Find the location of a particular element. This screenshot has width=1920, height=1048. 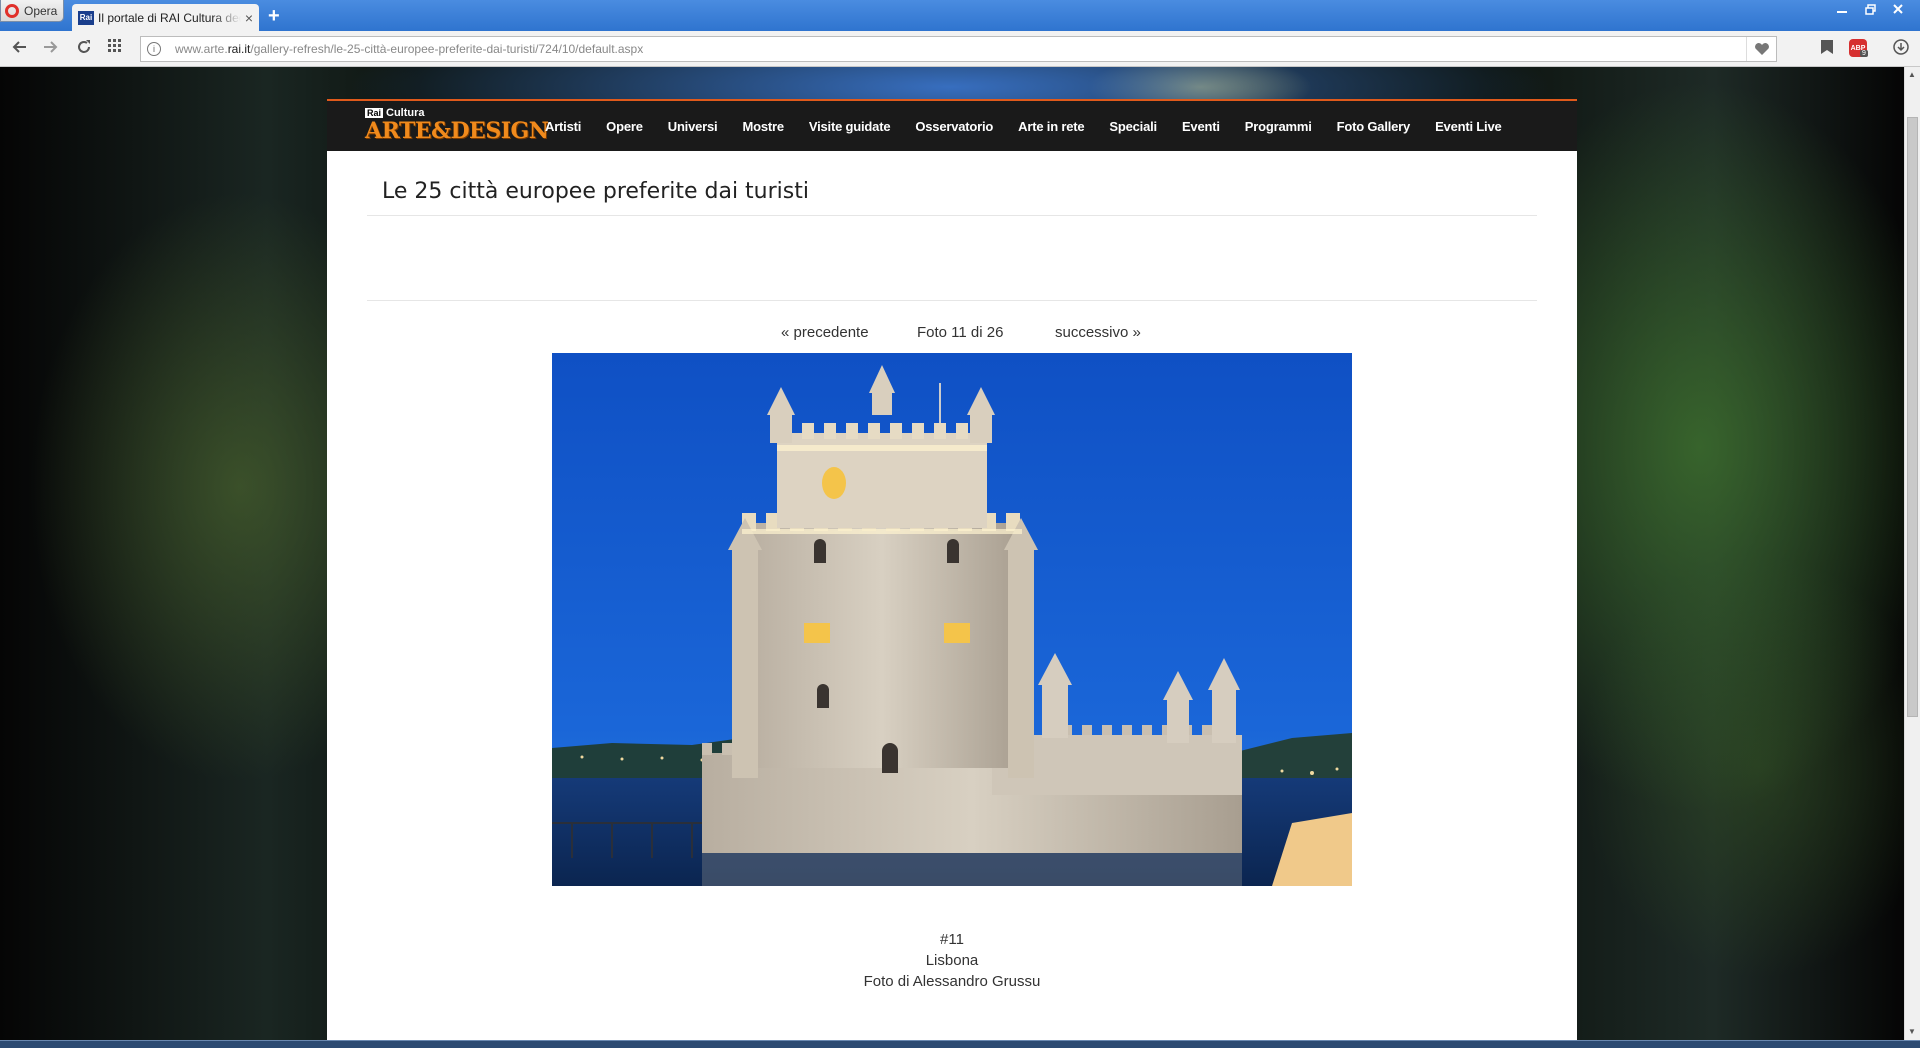

arte-design-logo: Rai Cultura ARTE&DESIGN is located at coordinates (457, 125).